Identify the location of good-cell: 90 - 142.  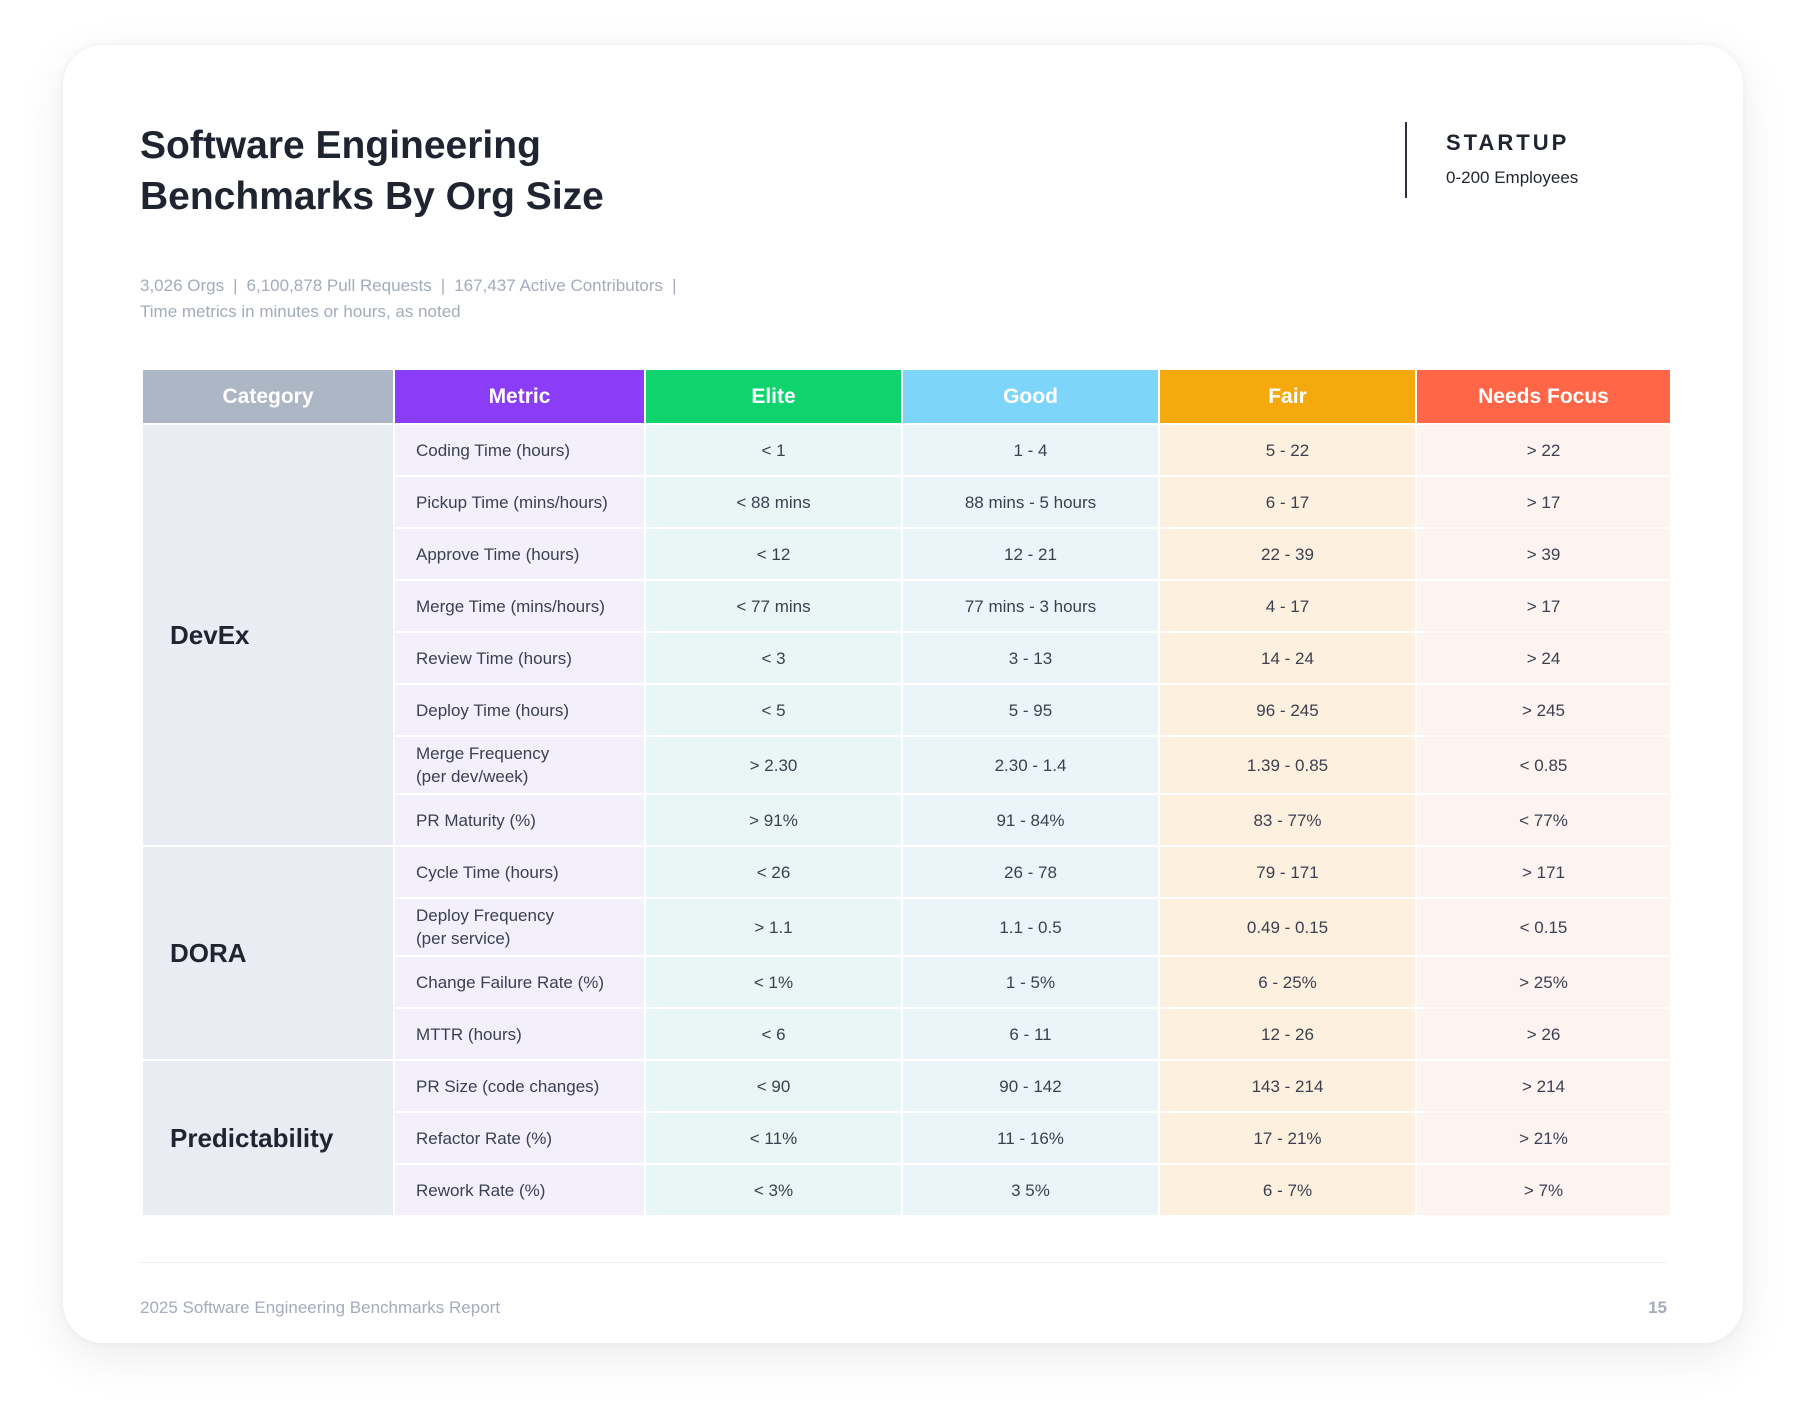
(1030, 1086).